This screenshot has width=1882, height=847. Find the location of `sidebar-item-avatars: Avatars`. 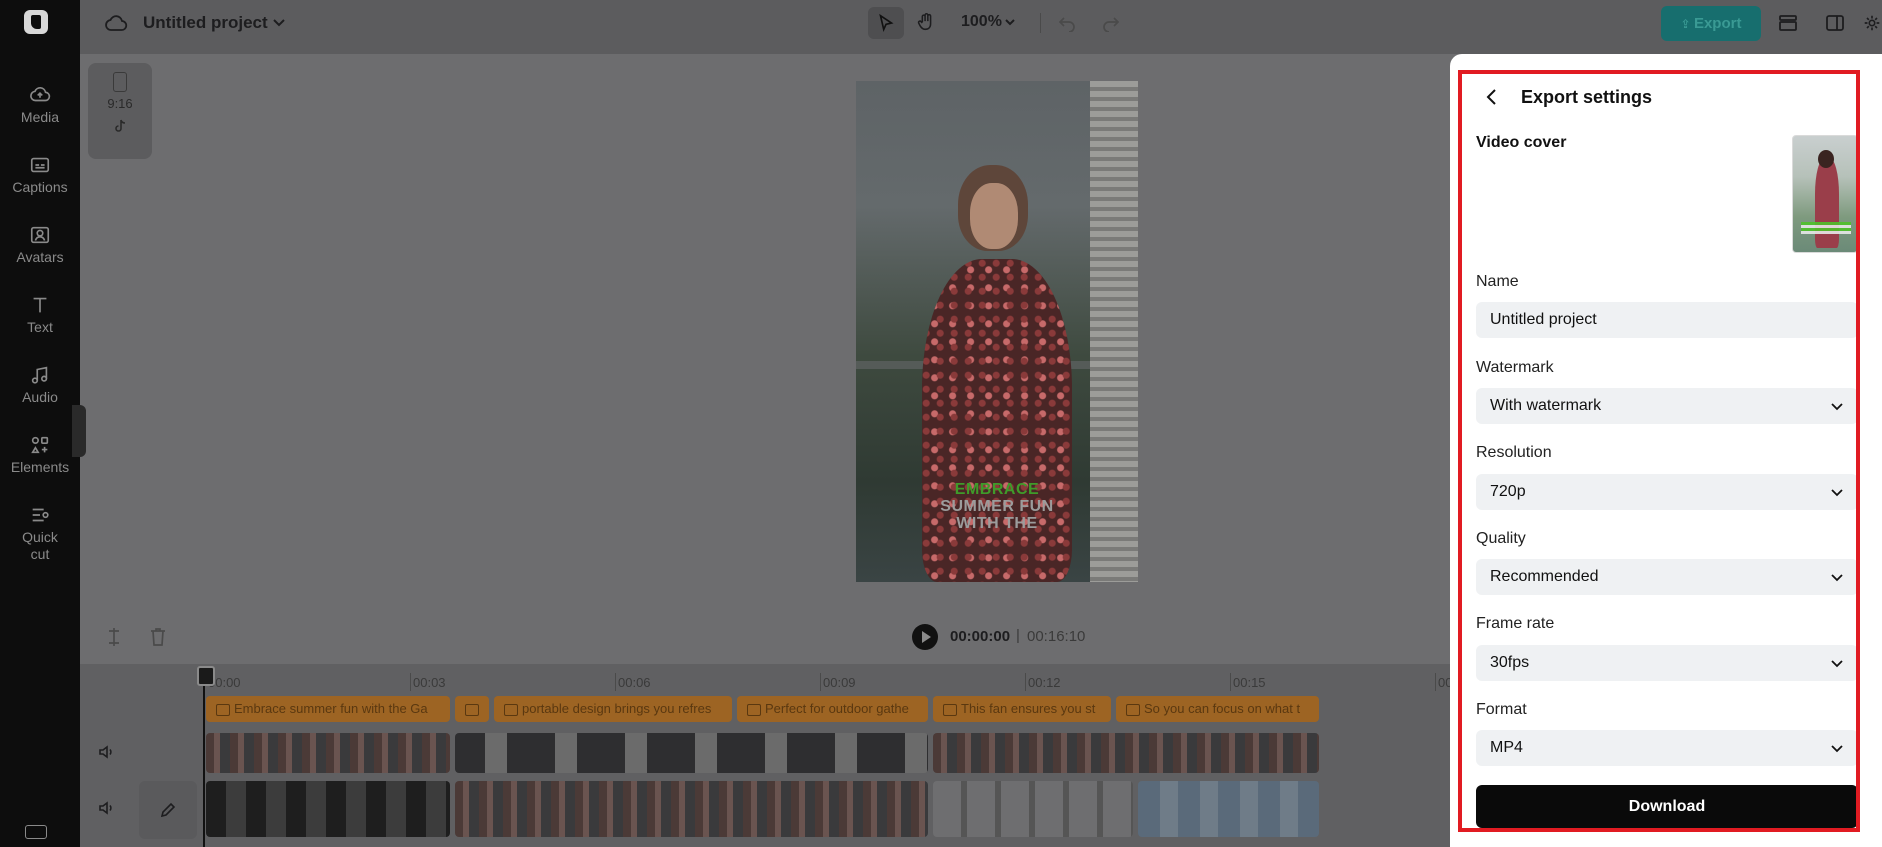

sidebar-item-avatars: Avatars is located at coordinates (40, 245).